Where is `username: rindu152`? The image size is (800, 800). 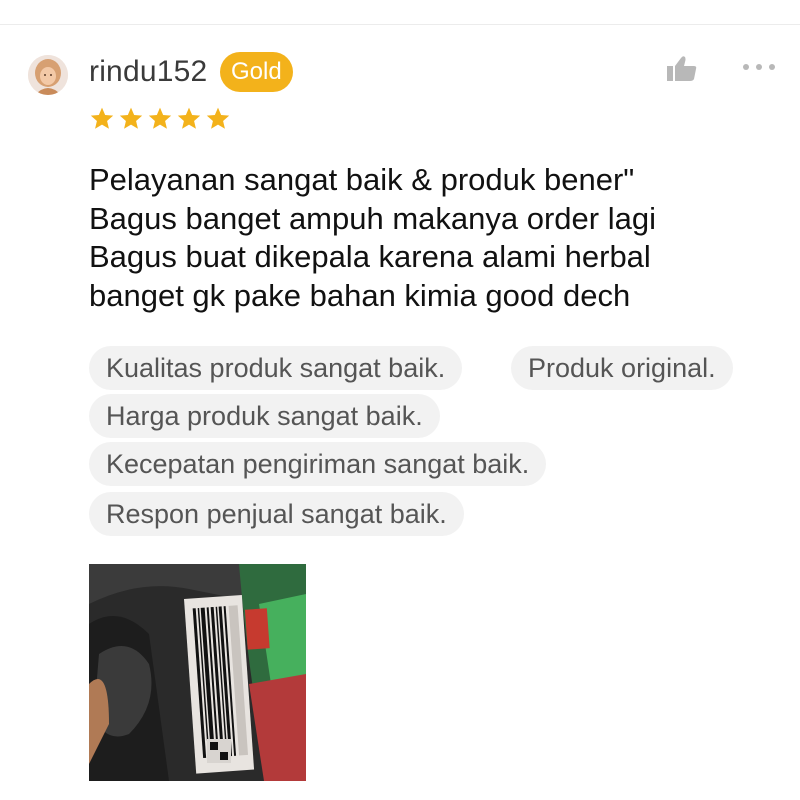 username: rindu152 is located at coordinates (148, 72).